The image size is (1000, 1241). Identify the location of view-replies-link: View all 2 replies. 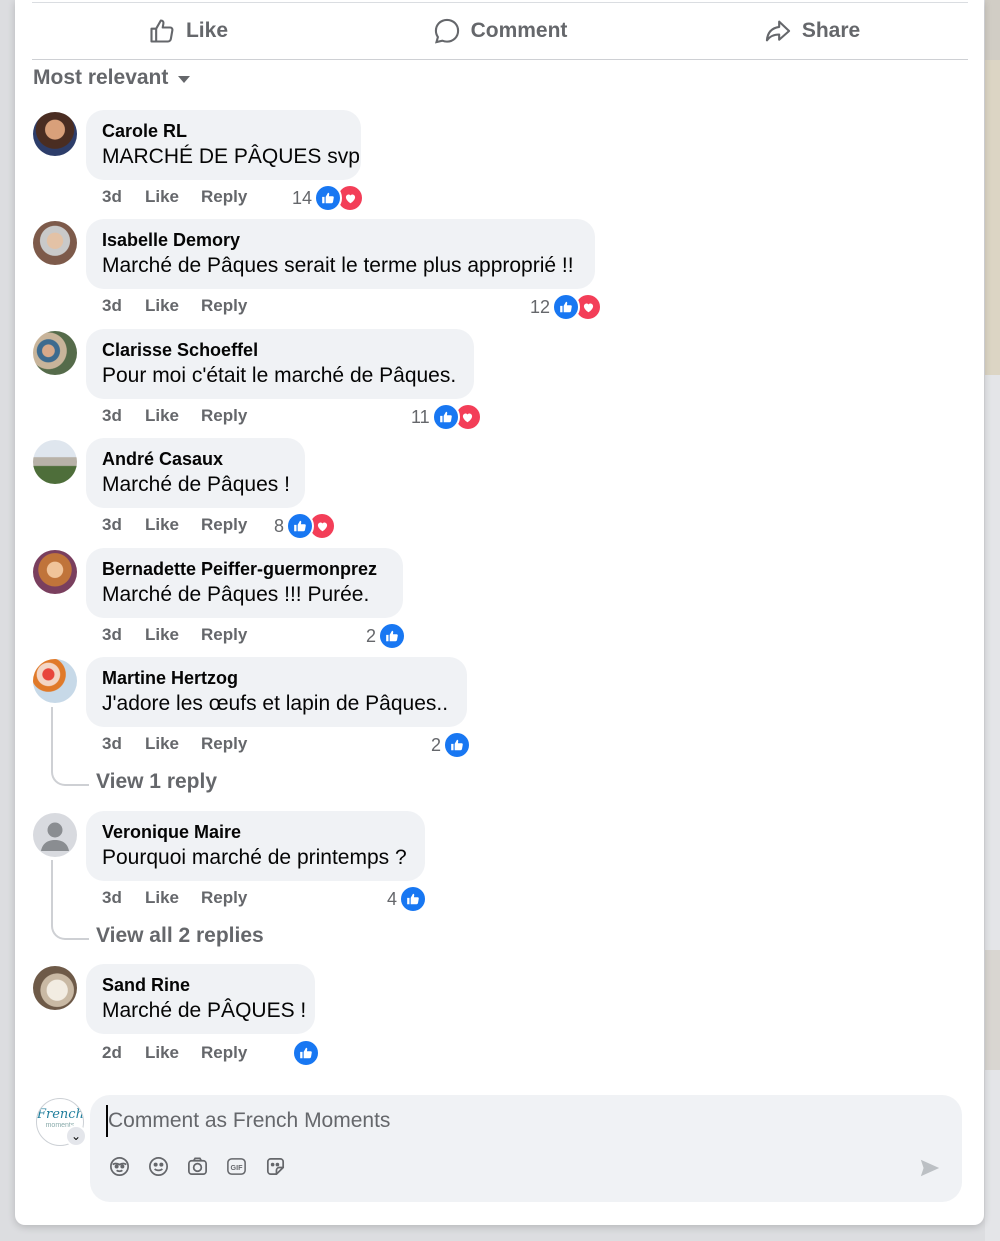
(180, 936).